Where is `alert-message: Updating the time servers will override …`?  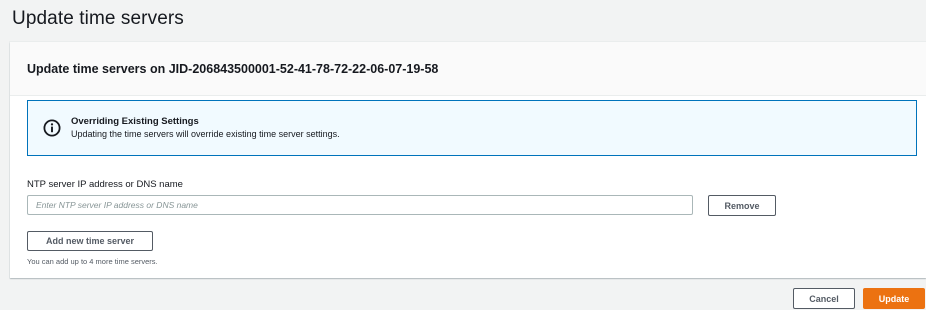
alert-message: Updating the time servers will override … is located at coordinates (205, 134).